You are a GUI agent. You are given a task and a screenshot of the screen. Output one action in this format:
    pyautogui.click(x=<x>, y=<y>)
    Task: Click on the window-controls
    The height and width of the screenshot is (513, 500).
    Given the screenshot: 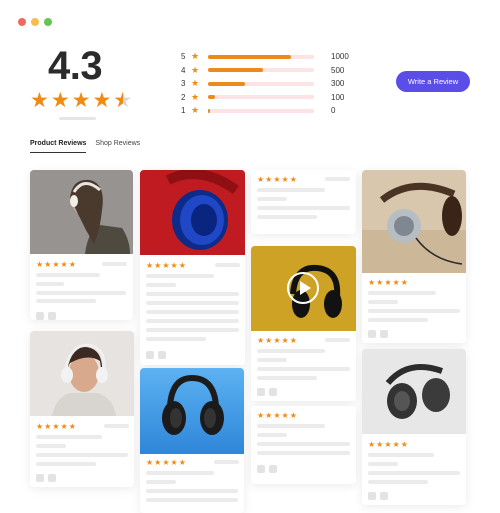 What is the action you would take?
    pyautogui.click(x=35, y=22)
    